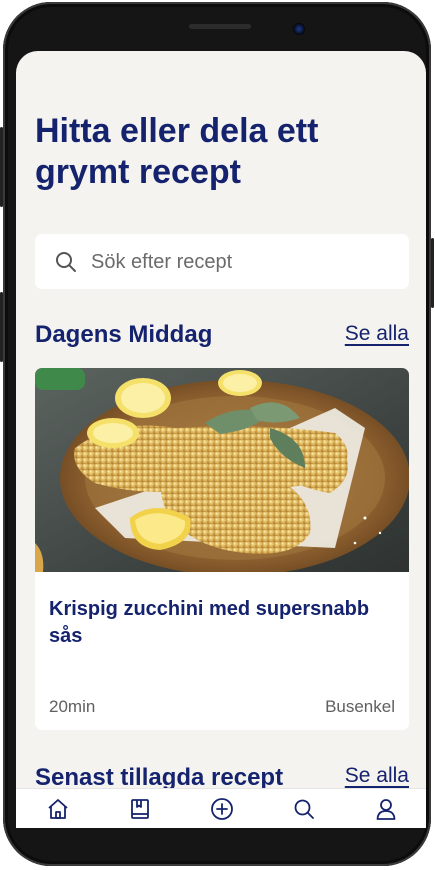 This screenshot has width=435, height=870. Describe the element at coordinates (220, 26) in the screenshot. I see `earpiece-speaker` at that location.